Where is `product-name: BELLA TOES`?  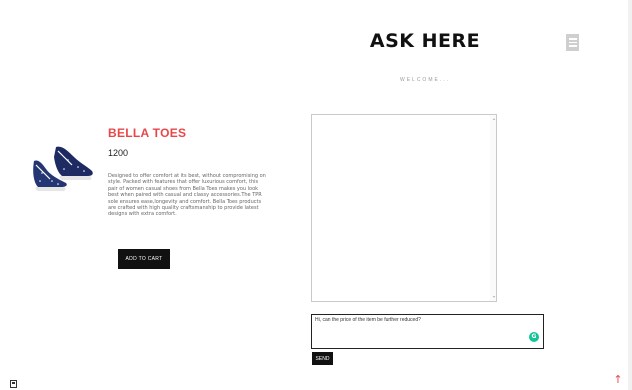
product-name: BELLA TOES is located at coordinates (147, 133).